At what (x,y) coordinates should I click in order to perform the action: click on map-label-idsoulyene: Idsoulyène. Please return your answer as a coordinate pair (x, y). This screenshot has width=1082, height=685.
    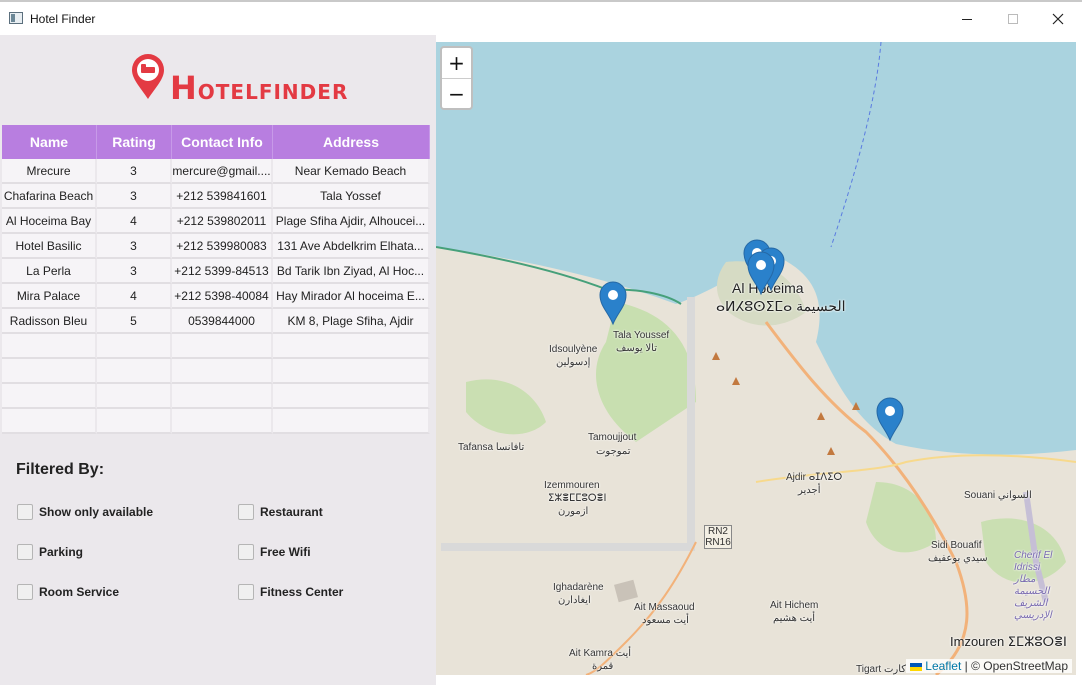
    Looking at the image, I should click on (573, 349).